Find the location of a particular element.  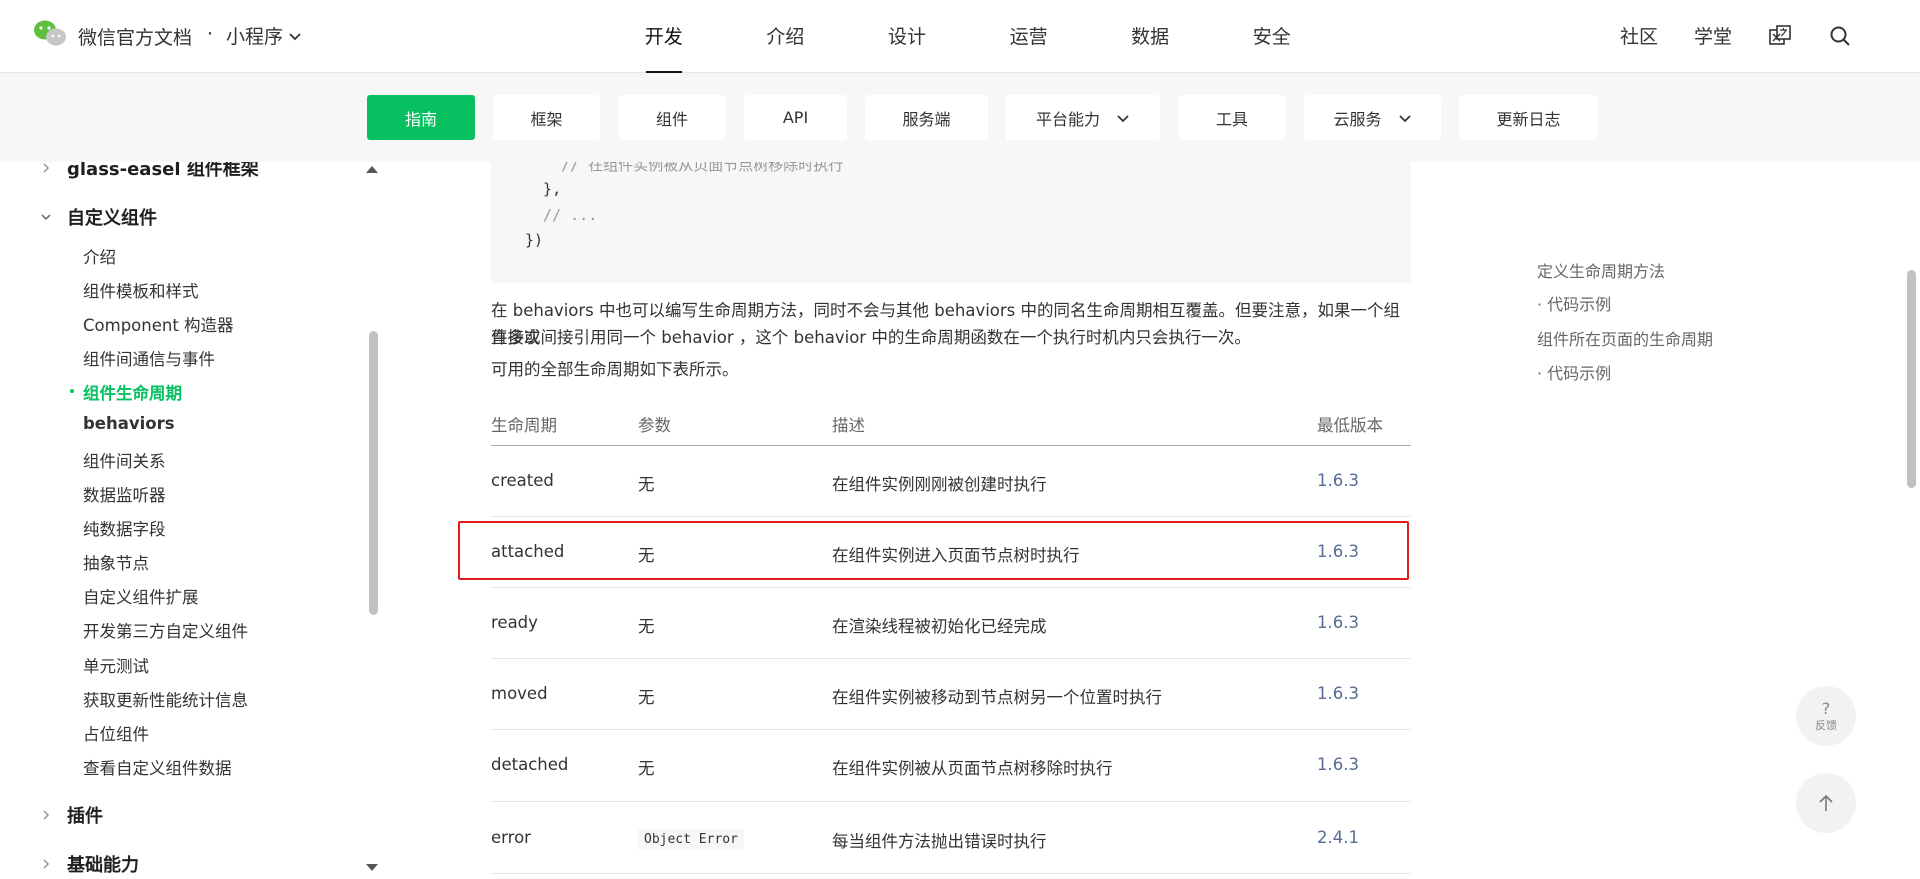

sidebar-item-component-constructor: Component 构造器 is located at coordinates (158, 324).